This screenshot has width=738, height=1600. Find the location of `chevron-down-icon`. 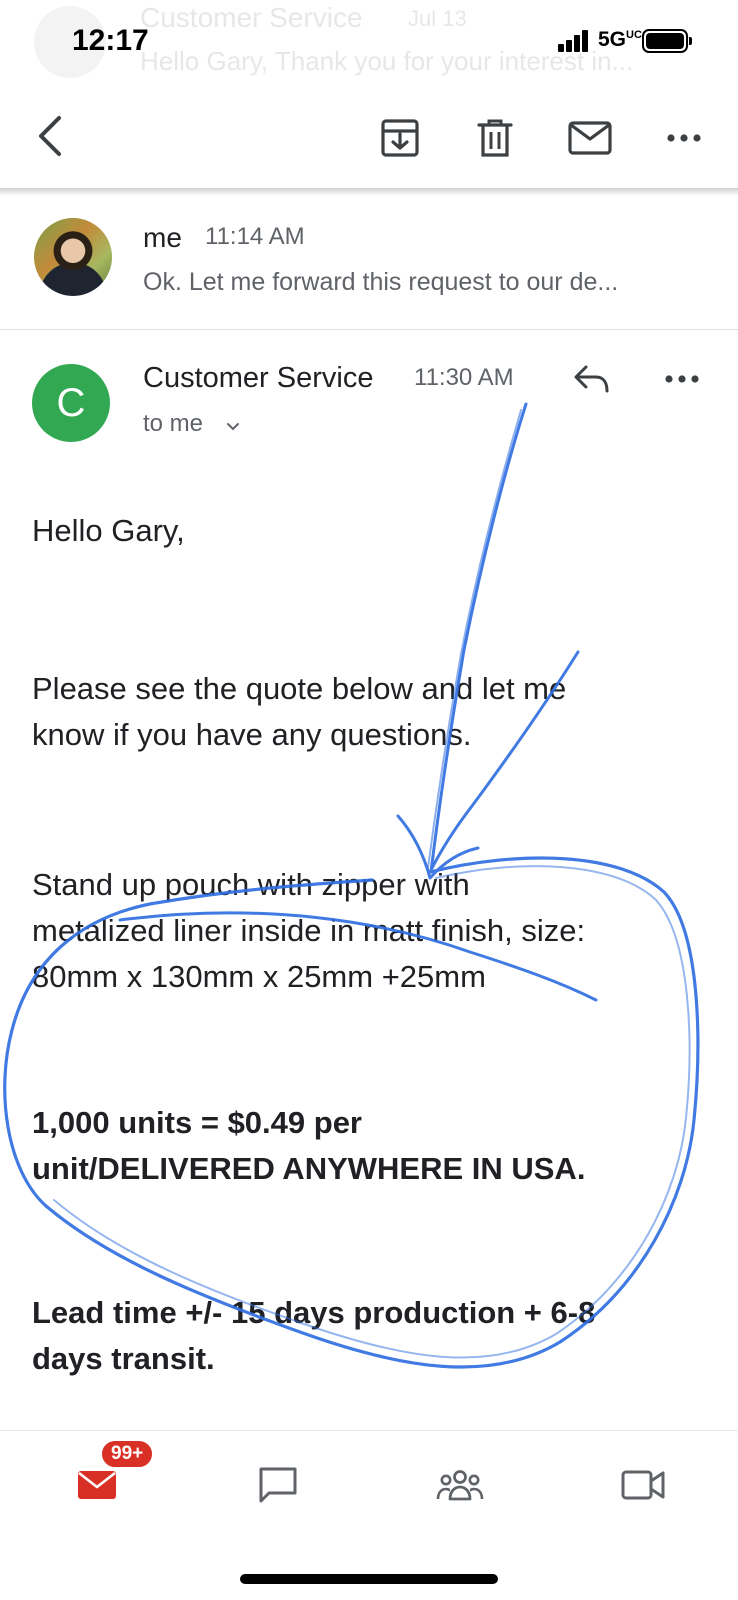

chevron-down-icon is located at coordinates (233, 427).